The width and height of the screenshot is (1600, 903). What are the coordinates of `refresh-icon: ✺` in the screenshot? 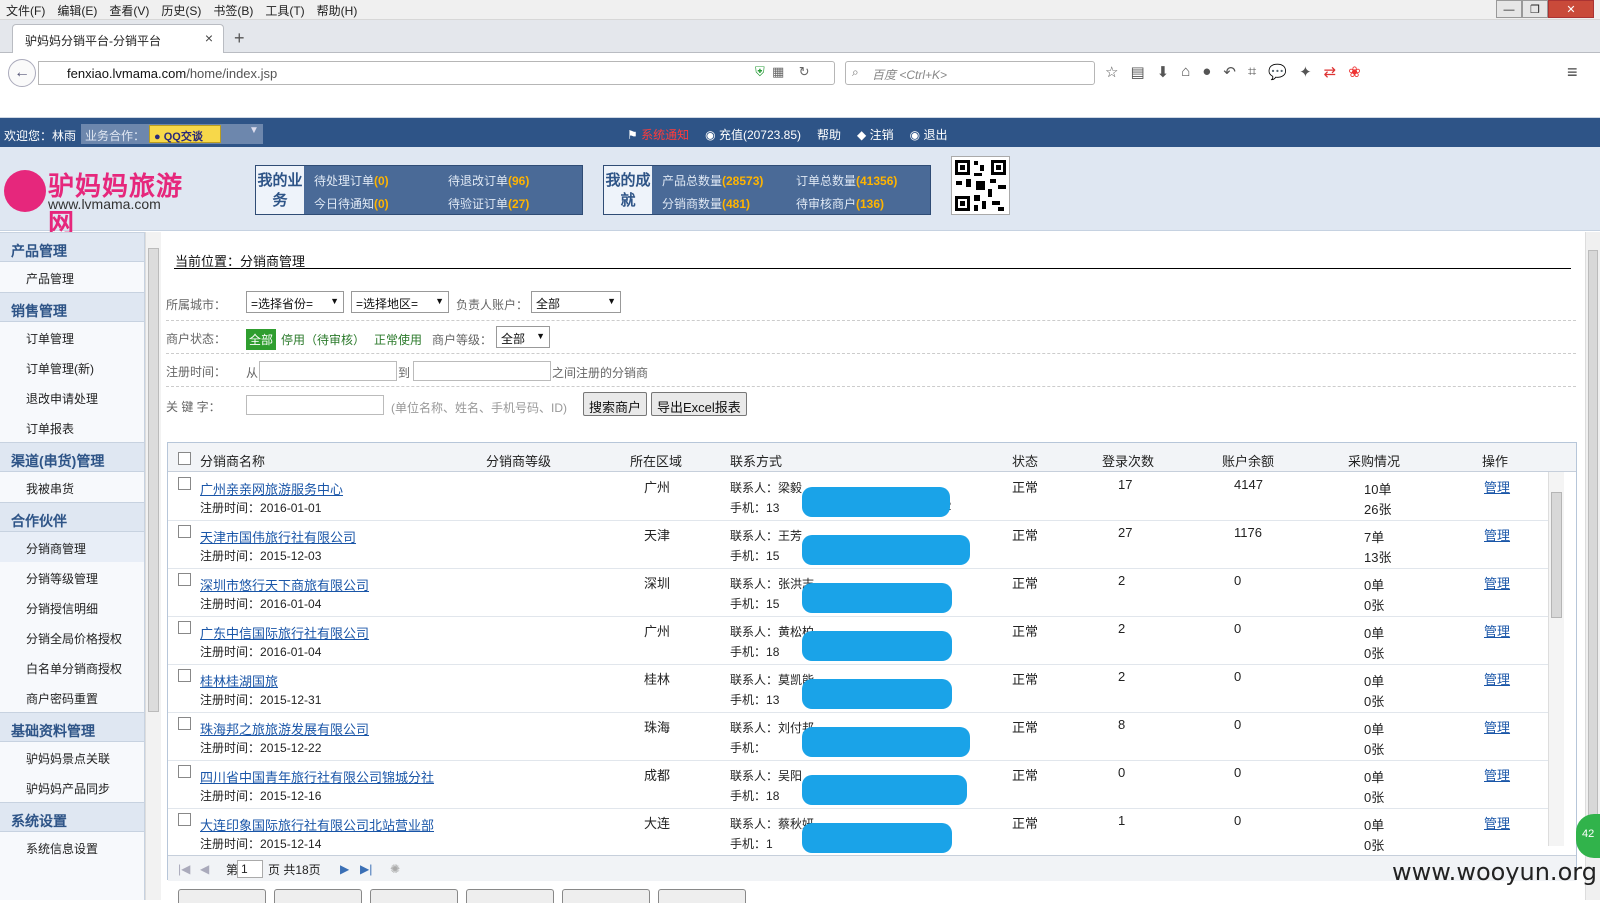 It's located at (395, 869).